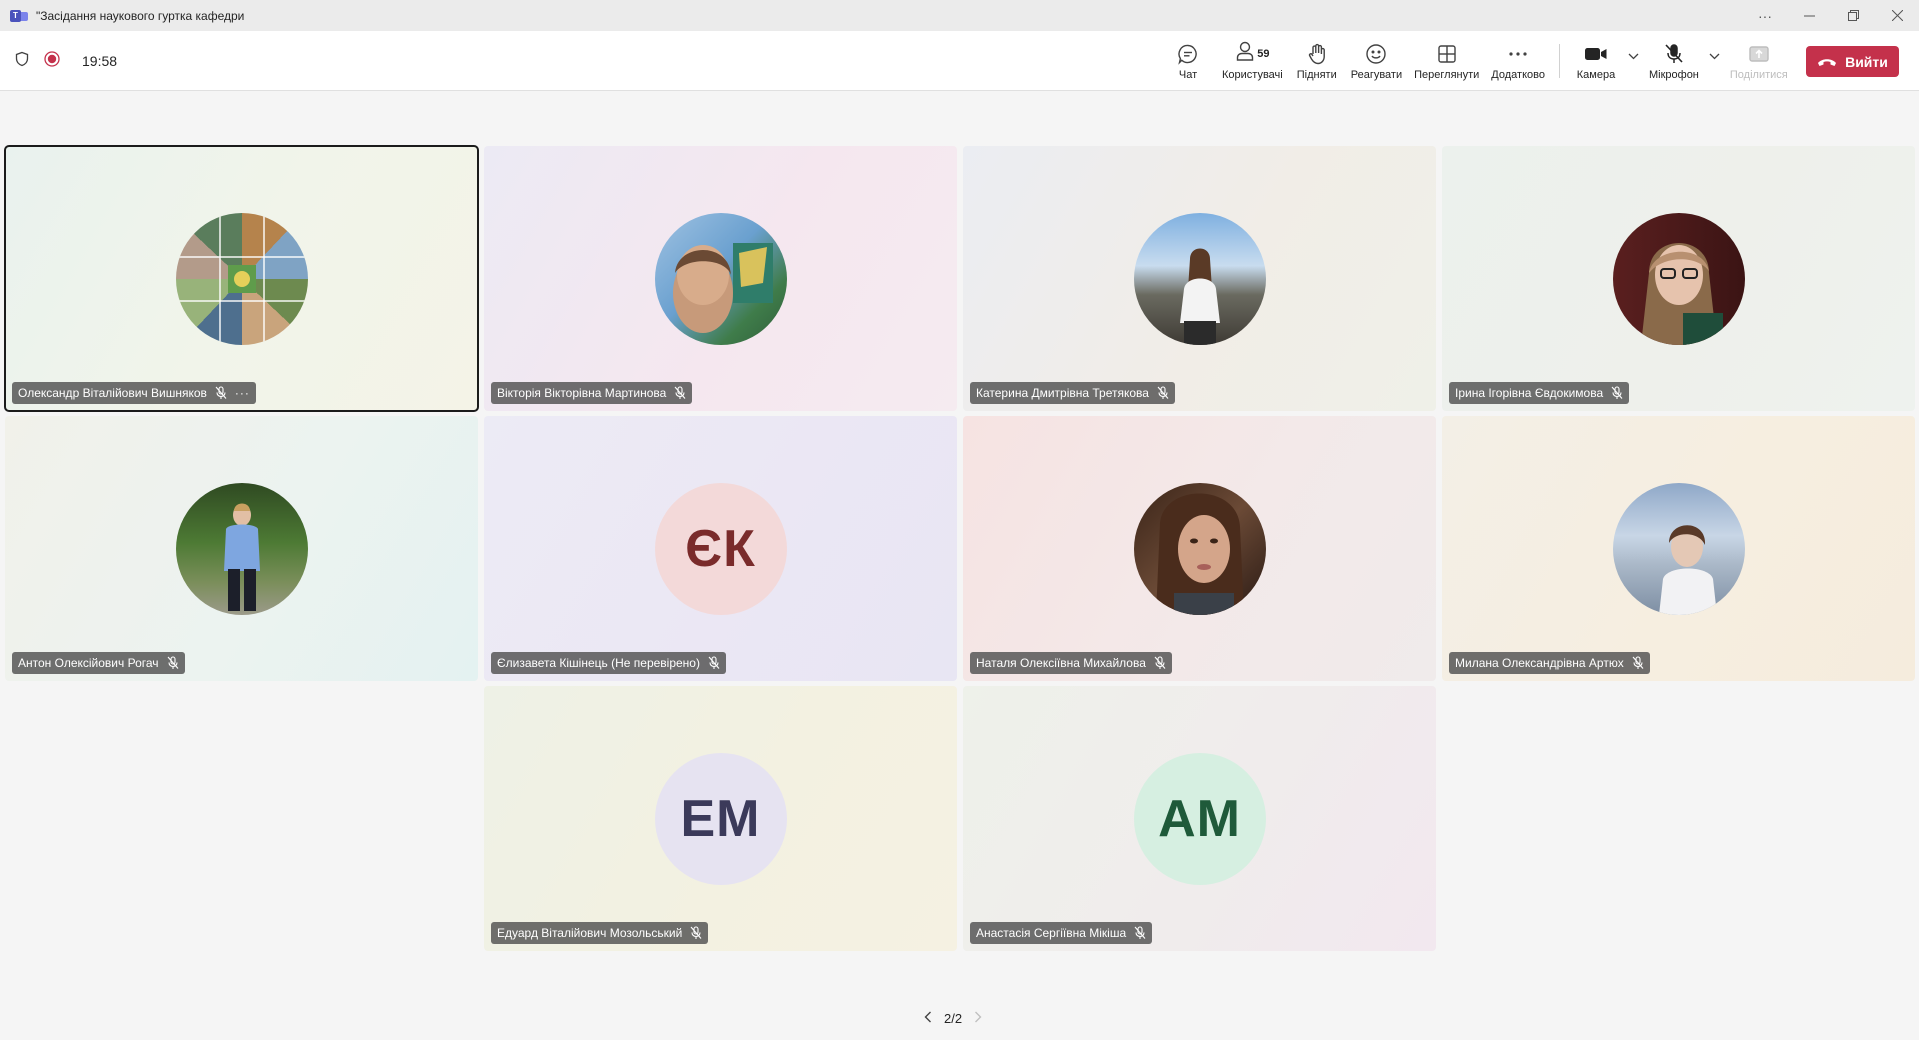 Image resolution: width=1919 pixels, height=1040 pixels. What do you see at coordinates (1376, 54) in the screenshot?
I see `smiley-icon` at bounding box center [1376, 54].